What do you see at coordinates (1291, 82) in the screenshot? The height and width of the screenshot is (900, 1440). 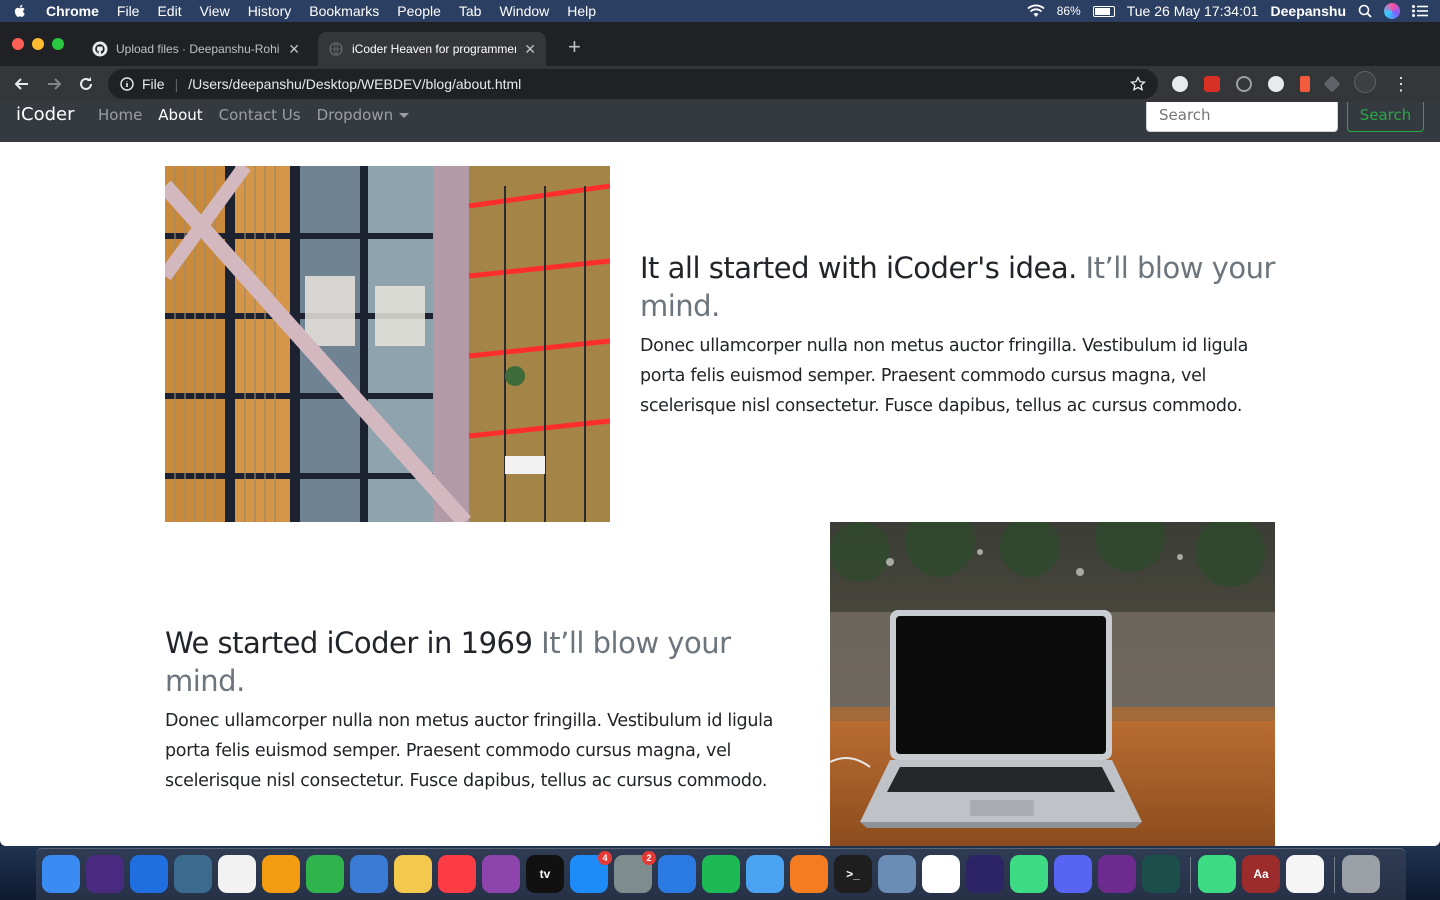 I see `extensions-area: ⋮` at bounding box center [1291, 82].